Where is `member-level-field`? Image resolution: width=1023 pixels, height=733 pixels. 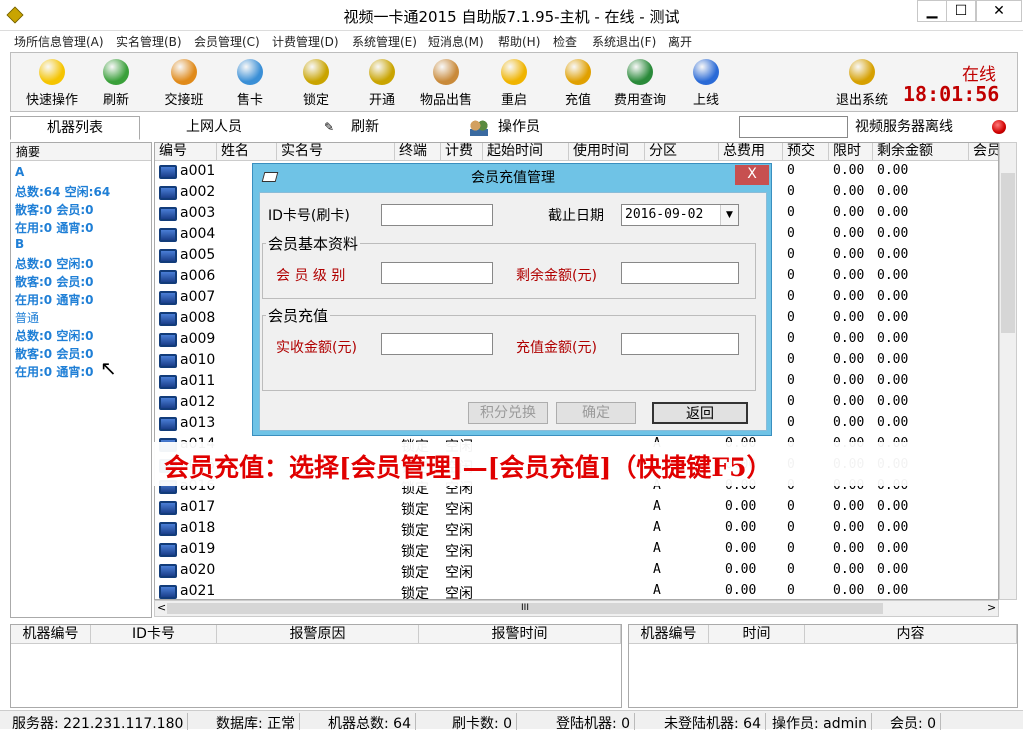
member-level-field is located at coordinates (437, 273).